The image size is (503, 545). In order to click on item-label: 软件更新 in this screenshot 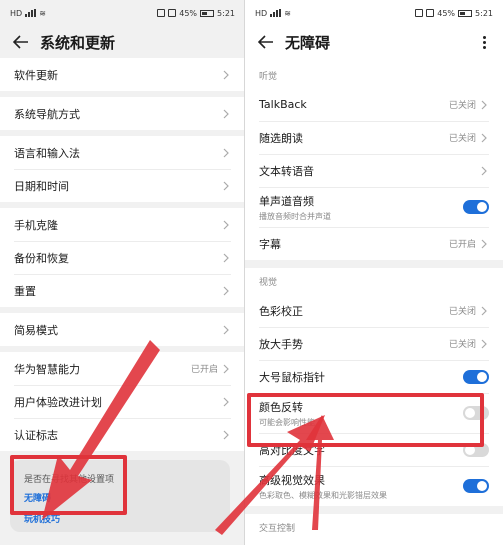, I will do `click(36, 75)`.